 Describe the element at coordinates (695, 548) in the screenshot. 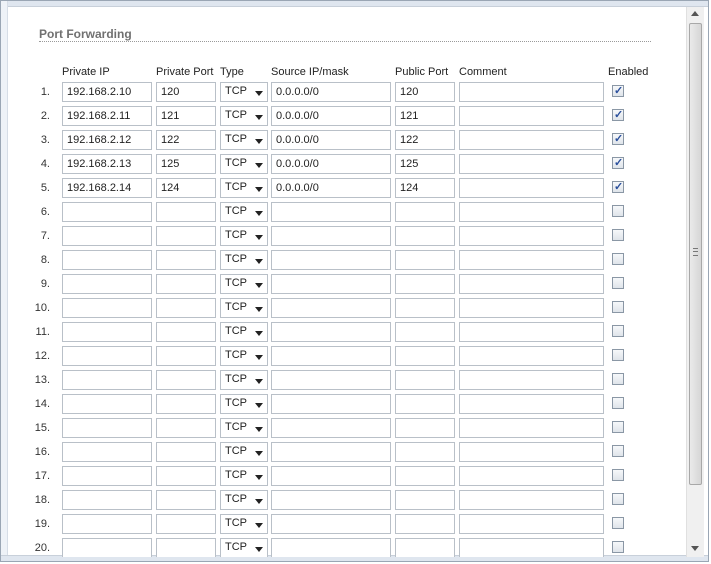

I see `scroll-down-icon` at that location.